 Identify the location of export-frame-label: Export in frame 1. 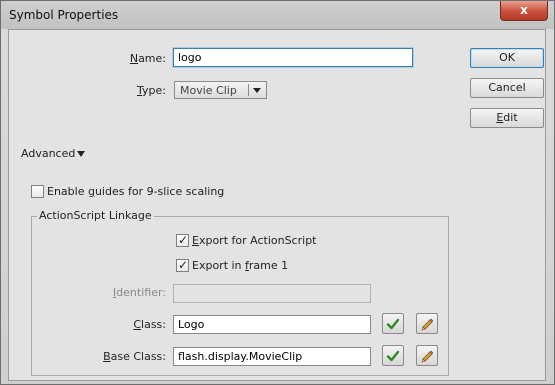
(240, 265).